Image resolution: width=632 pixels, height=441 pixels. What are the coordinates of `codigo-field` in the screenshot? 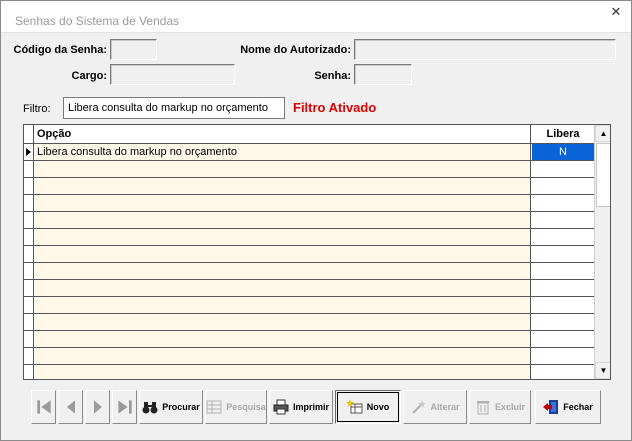 It's located at (133, 49).